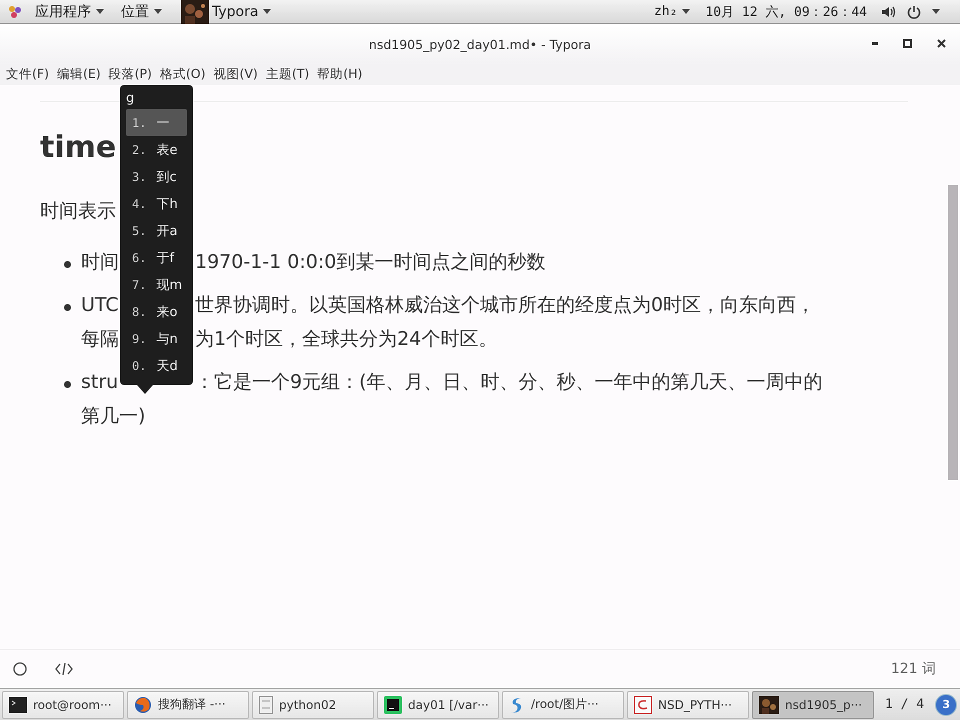 The image size is (960, 720). What do you see at coordinates (156, 338) in the screenshot?
I see `candidate-item: 9. 与n` at bounding box center [156, 338].